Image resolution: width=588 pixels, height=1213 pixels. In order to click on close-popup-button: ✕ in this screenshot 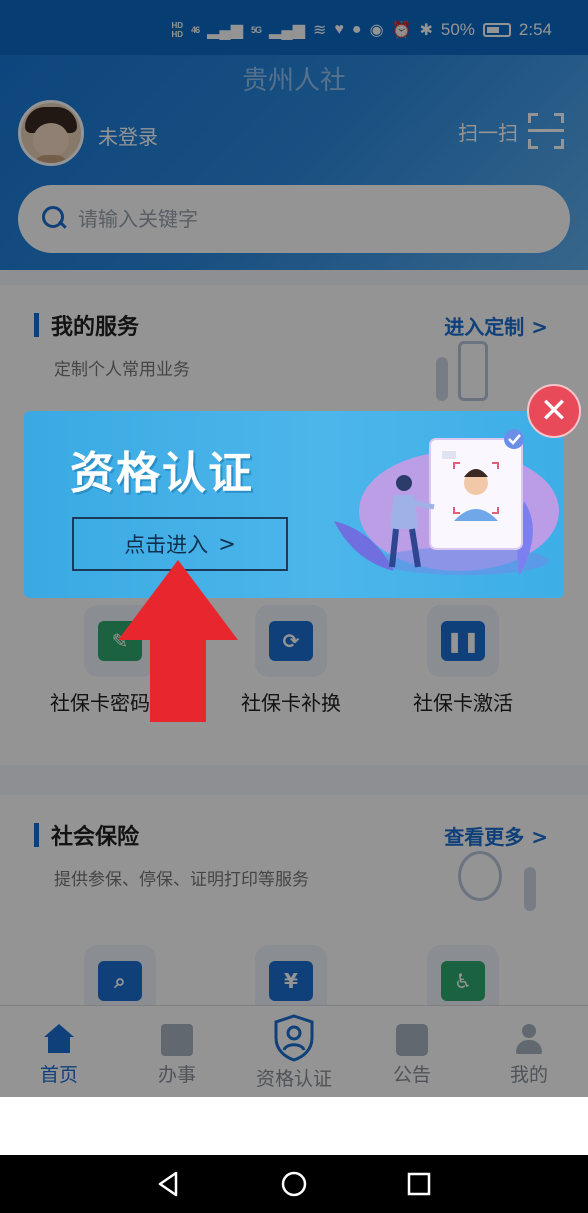, I will do `click(554, 411)`.